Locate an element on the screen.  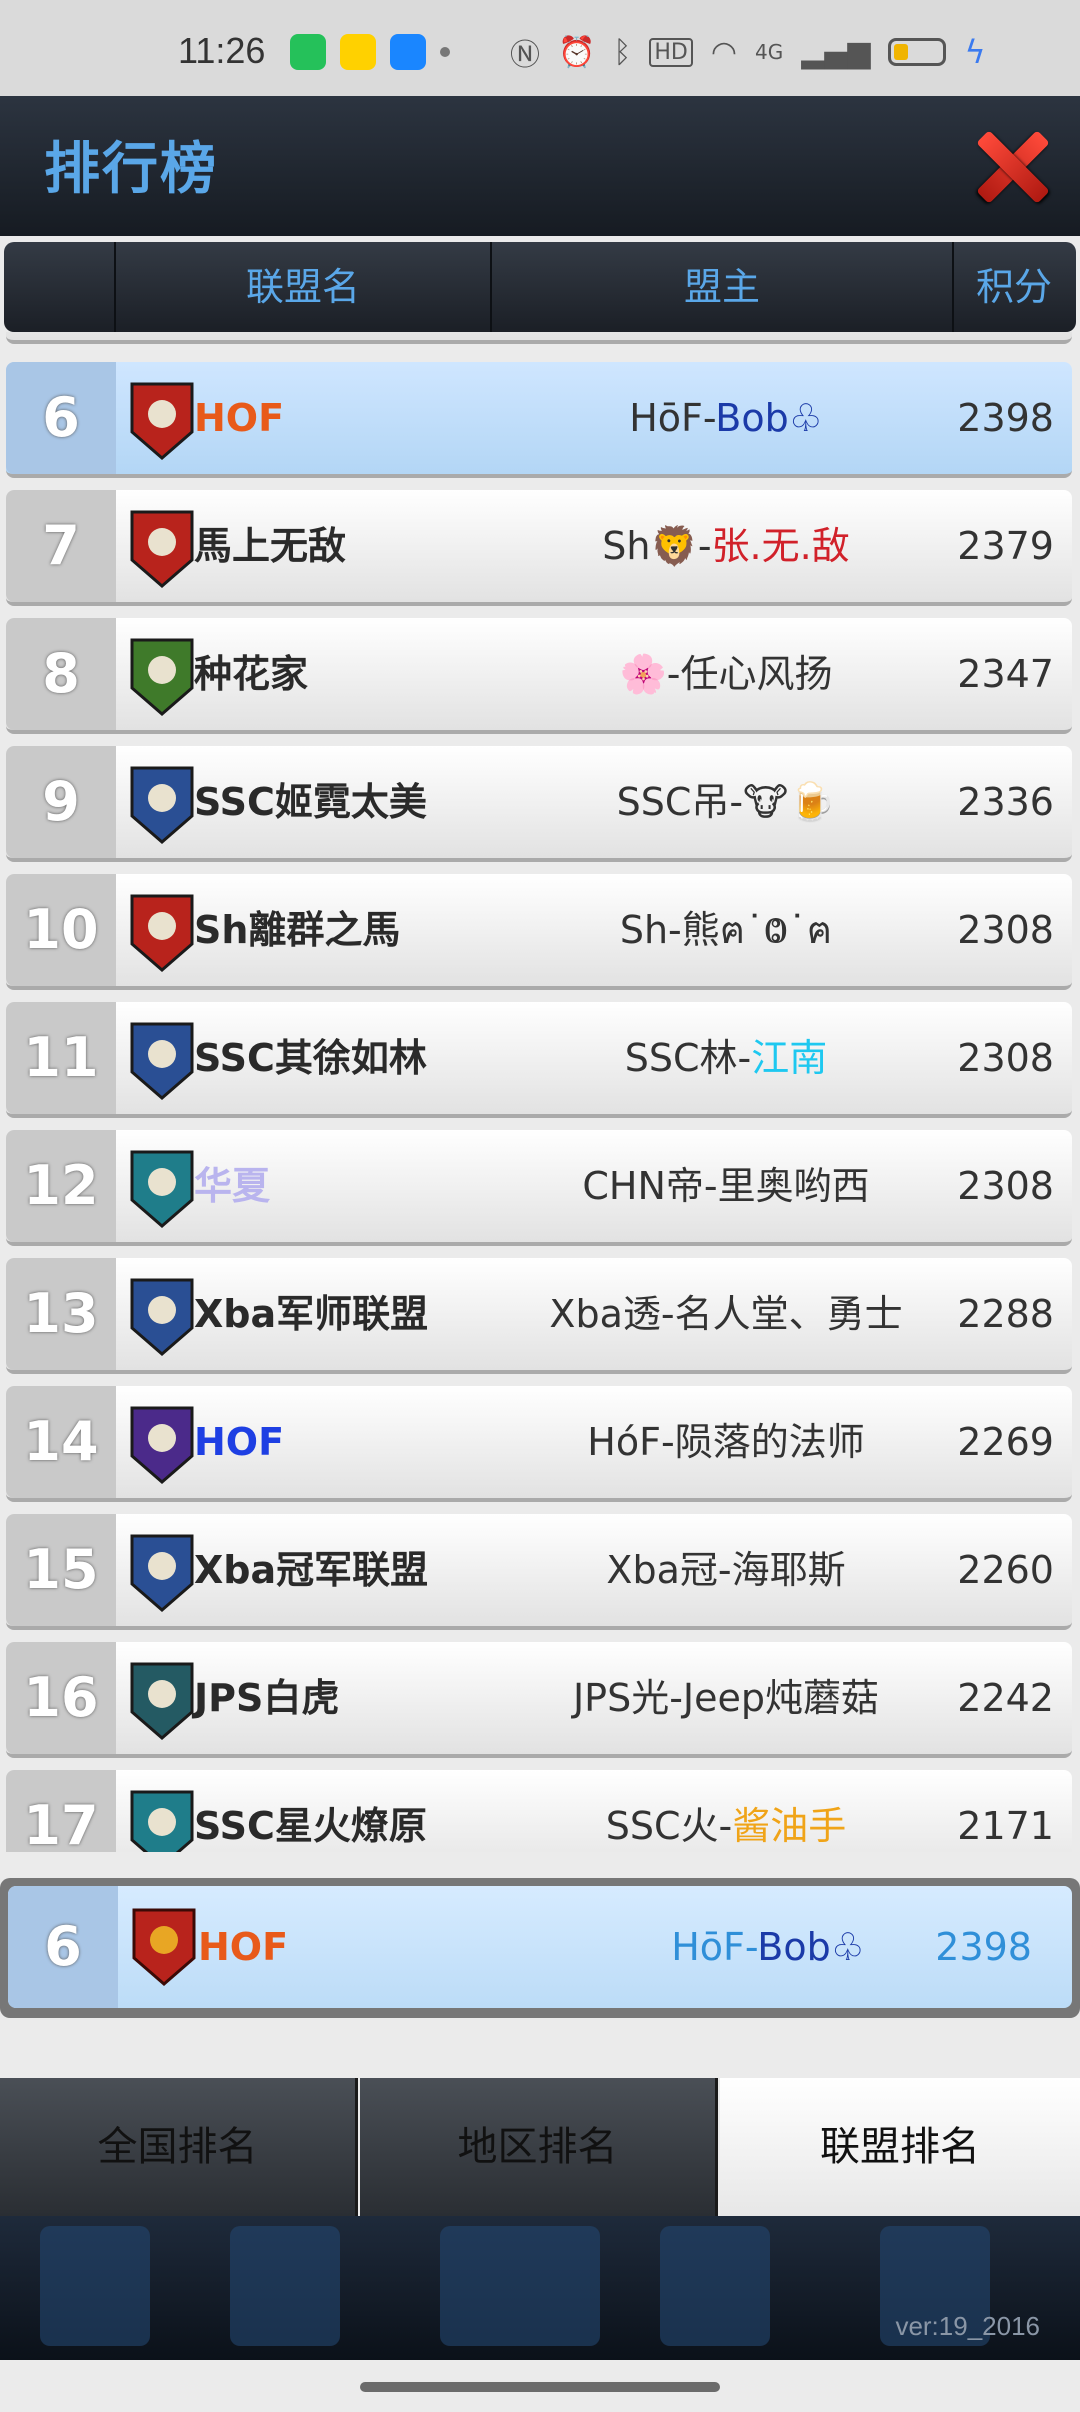
alliance-leader: 🌸-任心风扬 is located at coordinates (726, 674).